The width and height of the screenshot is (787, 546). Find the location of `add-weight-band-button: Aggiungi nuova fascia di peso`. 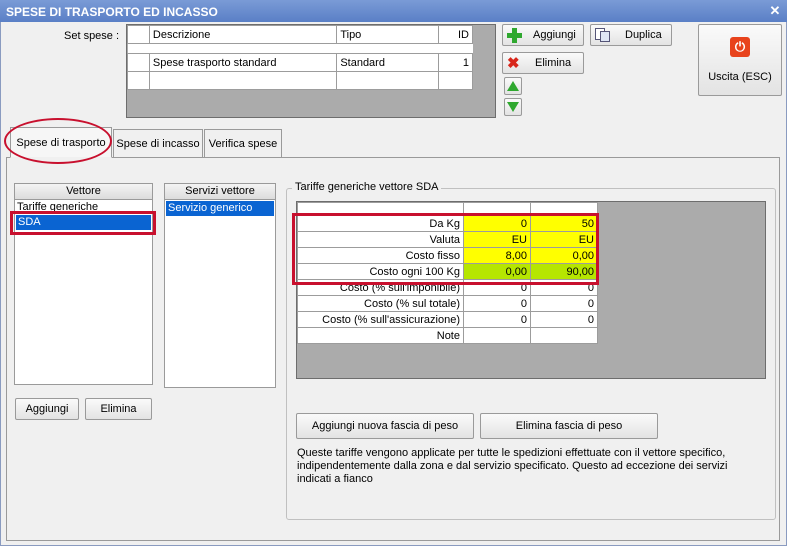

add-weight-band-button: Aggiungi nuova fascia di peso is located at coordinates (385, 426).